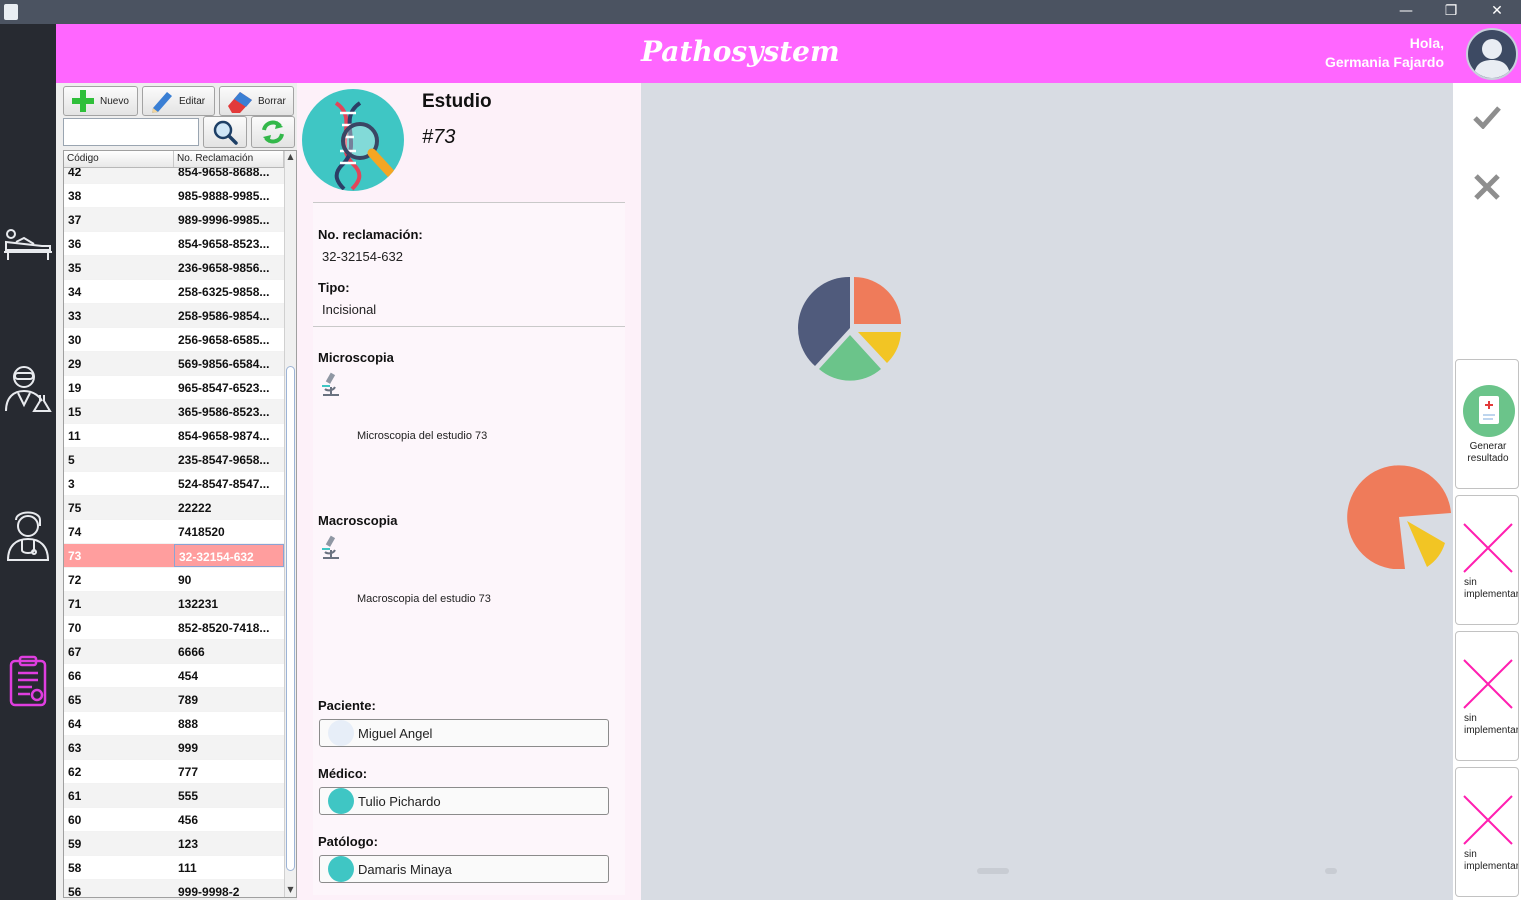  What do you see at coordinates (1492, 54) in the screenshot?
I see `user-avatar` at bounding box center [1492, 54].